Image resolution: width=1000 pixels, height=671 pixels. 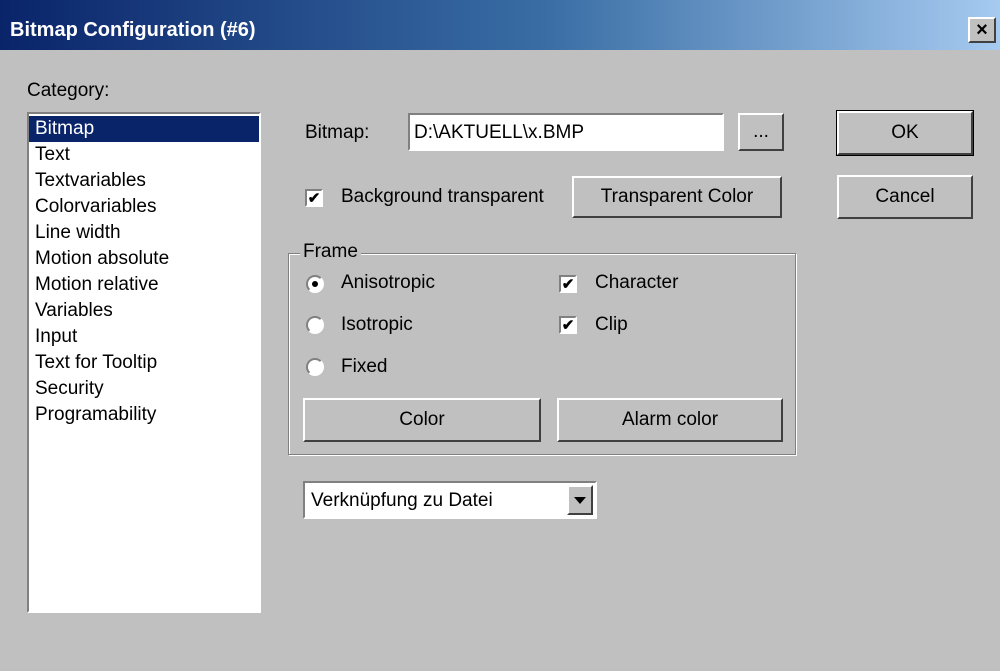 I want to click on fixed-label: Fixed, so click(x=364, y=366).